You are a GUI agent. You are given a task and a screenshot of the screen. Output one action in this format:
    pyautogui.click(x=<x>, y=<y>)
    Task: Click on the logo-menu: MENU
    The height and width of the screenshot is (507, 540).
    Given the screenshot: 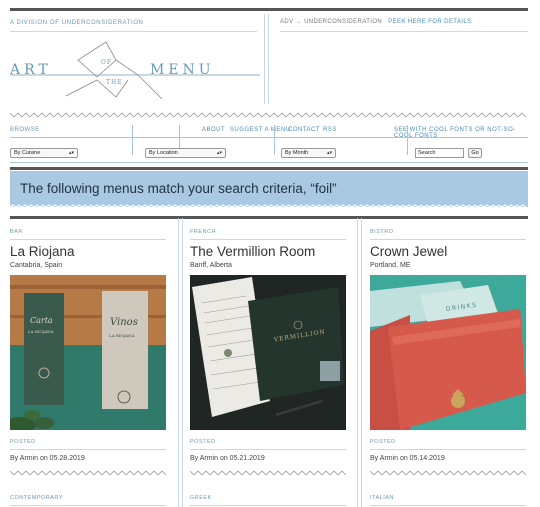 What is the action you would take?
    pyautogui.click(x=182, y=70)
    